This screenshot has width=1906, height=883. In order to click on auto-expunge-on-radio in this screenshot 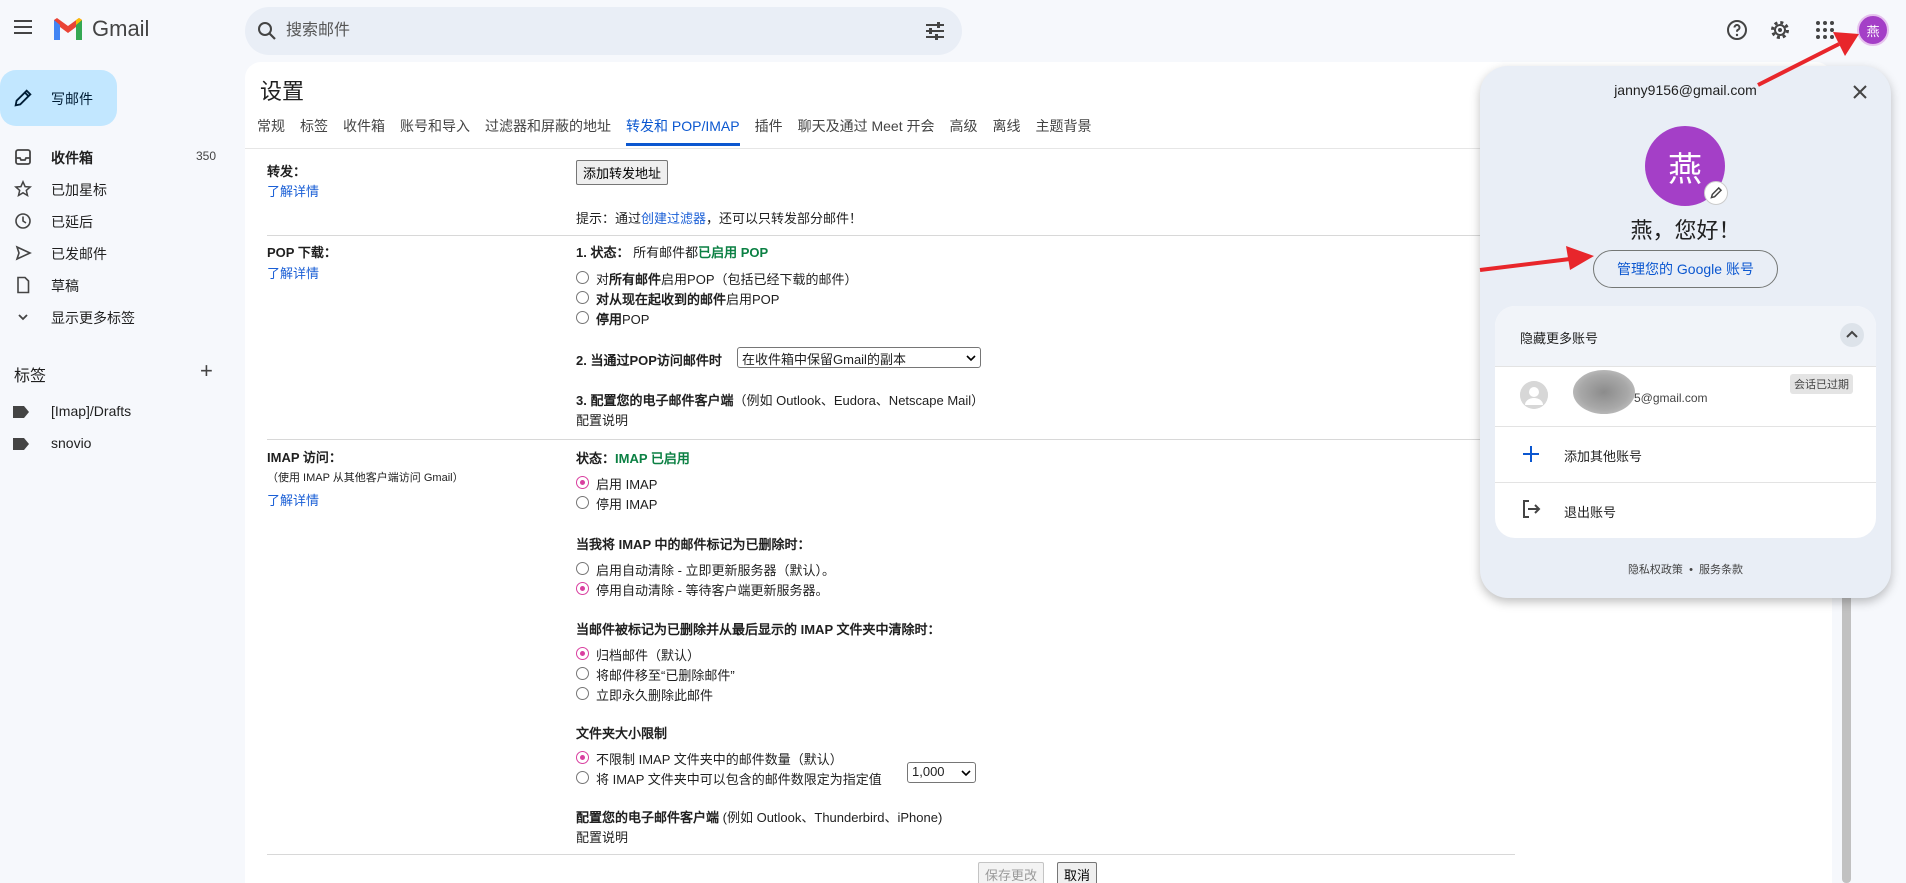, I will do `click(582, 568)`.